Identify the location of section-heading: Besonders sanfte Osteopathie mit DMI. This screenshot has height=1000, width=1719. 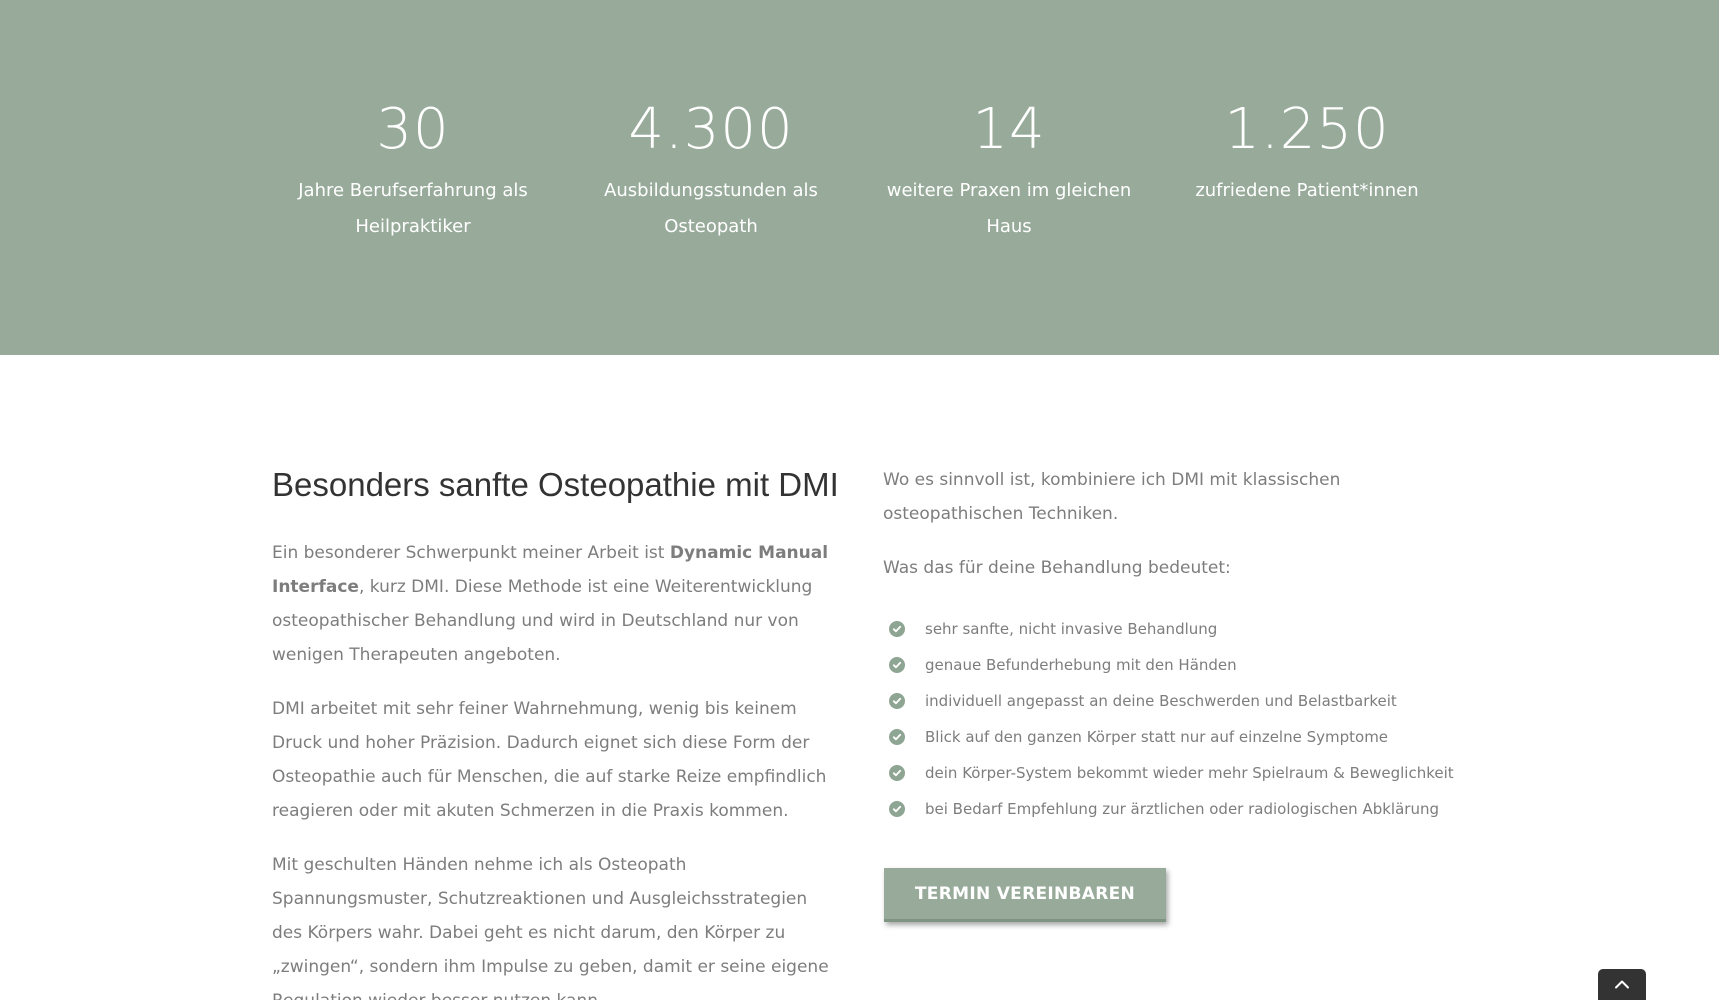
(555, 484).